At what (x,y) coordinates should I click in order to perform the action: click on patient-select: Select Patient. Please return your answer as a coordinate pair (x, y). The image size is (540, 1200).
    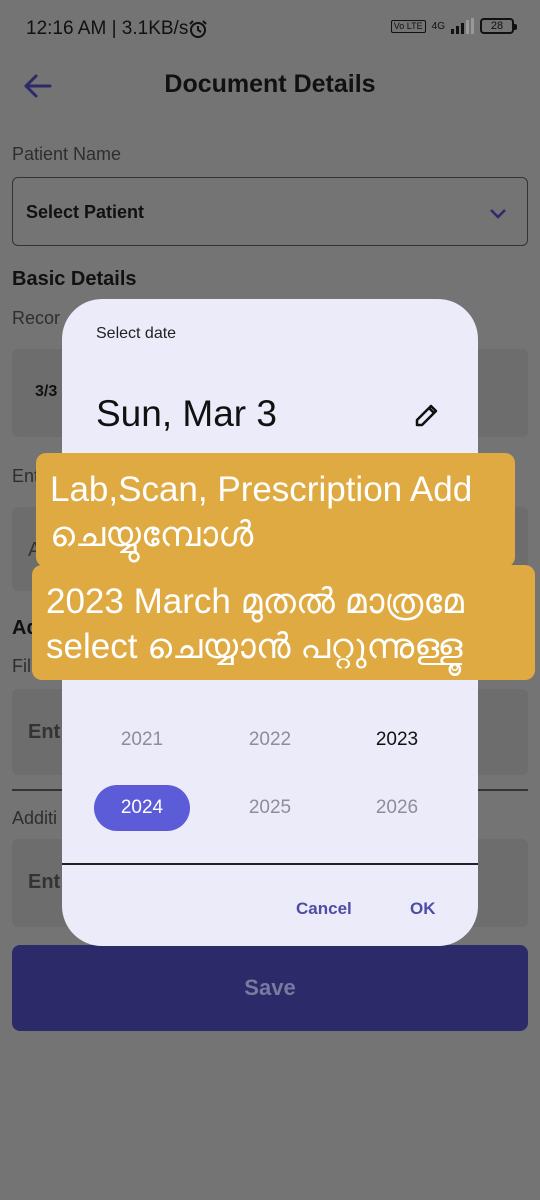
    Looking at the image, I should click on (270, 211).